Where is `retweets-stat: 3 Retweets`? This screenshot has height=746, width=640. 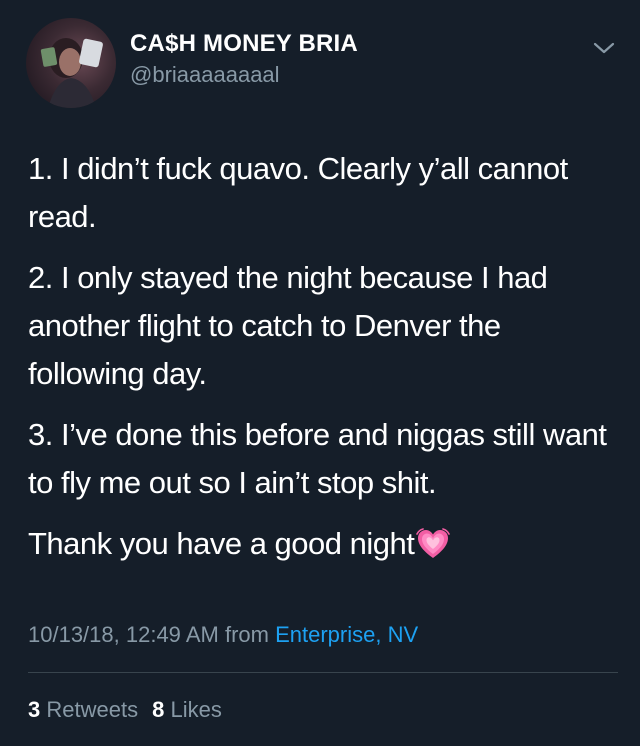 retweets-stat: 3 Retweets is located at coordinates (83, 709).